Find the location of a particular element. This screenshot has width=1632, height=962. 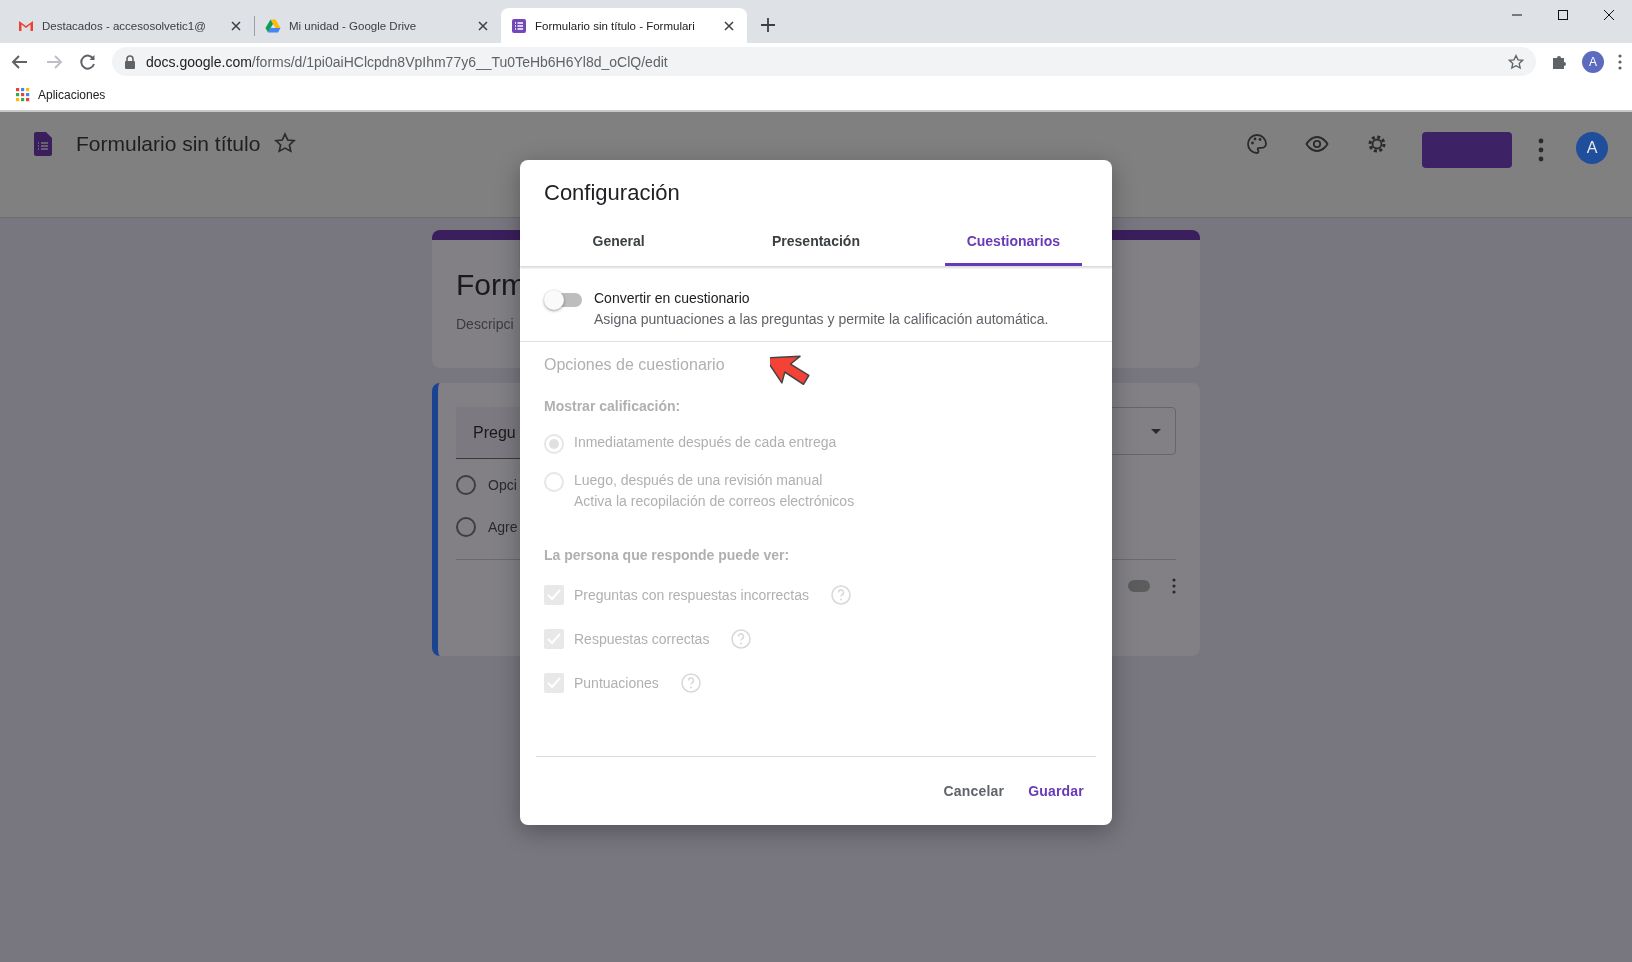

dialog-tab: Presentación is located at coordinates (816, 242).